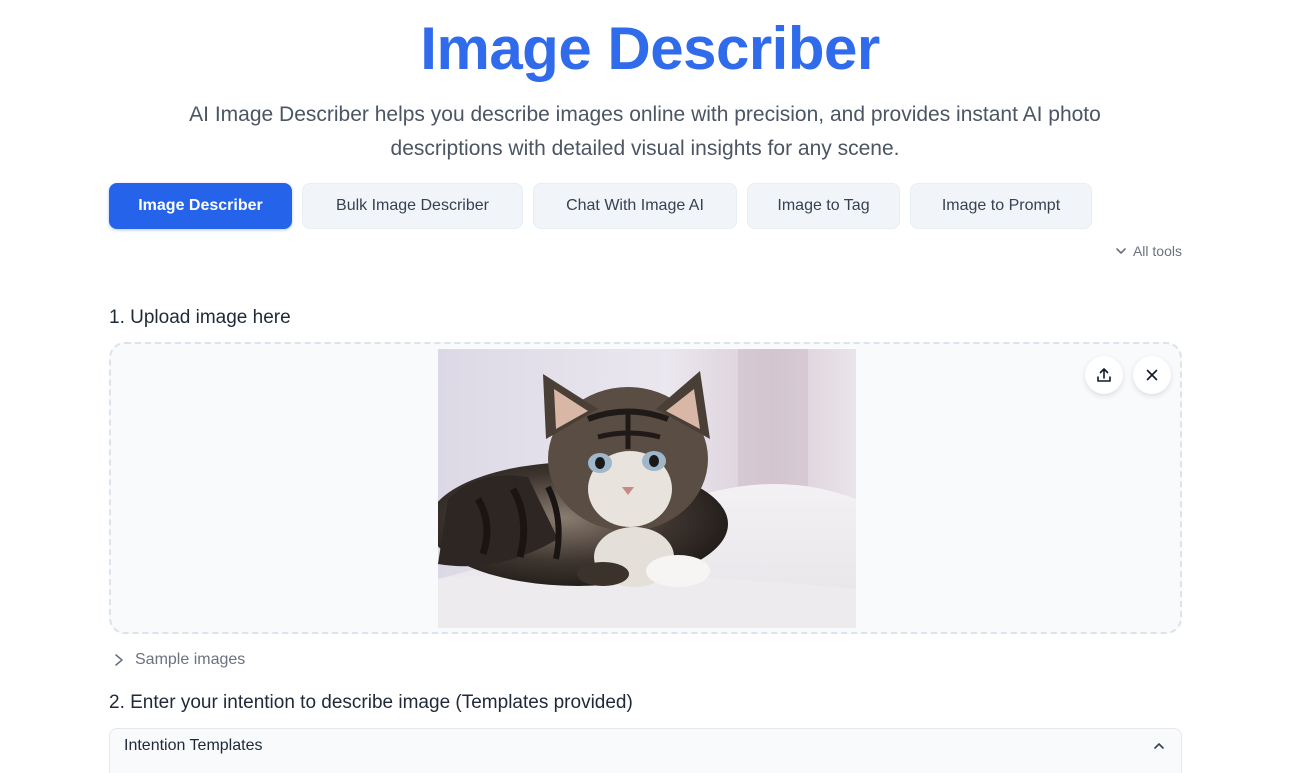 The width and height of the screenshot is (1300, 773). I want to click on sample-images-toggle: Sample images, so click(179, 660).